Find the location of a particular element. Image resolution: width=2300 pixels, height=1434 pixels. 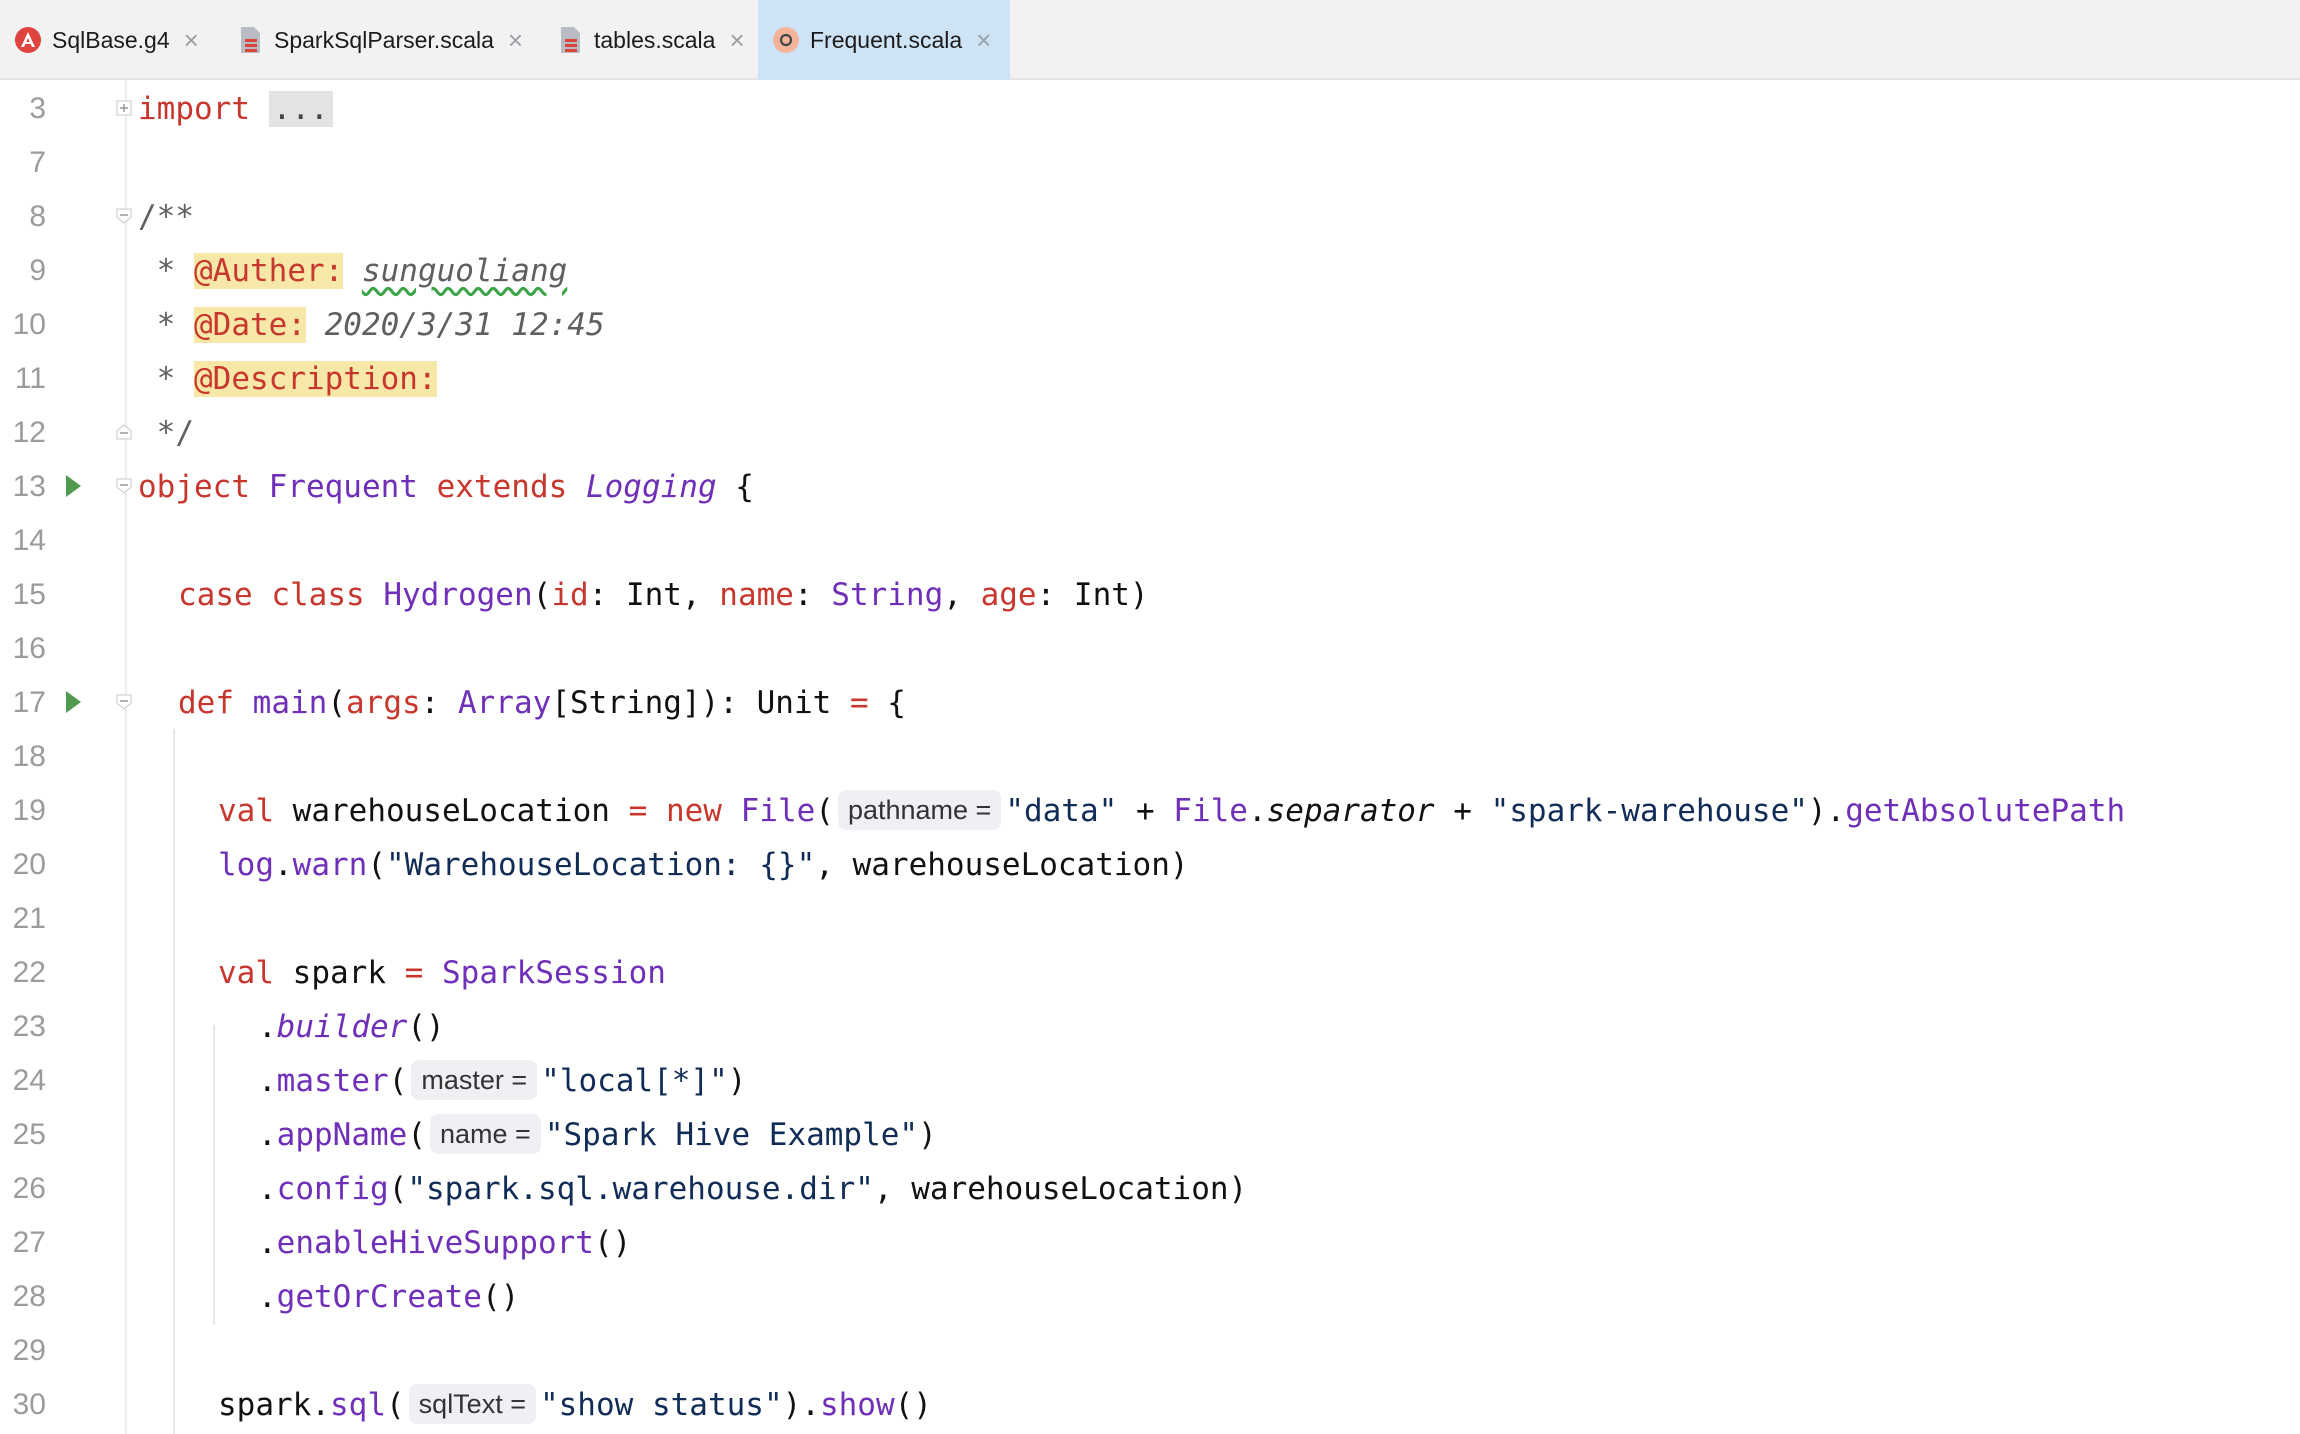

keyword: import is located at coordinates (194, 109).